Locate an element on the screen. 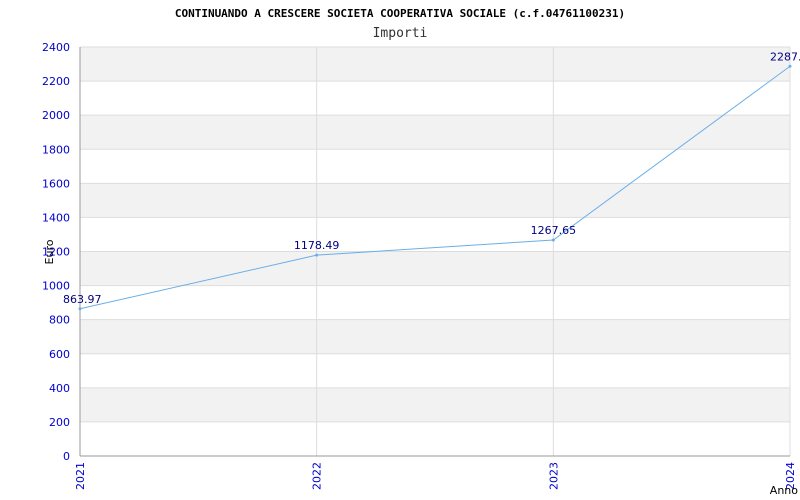 The image size is (800, 500). y-tick-label: 2200 is located at coordinates (56, 81).